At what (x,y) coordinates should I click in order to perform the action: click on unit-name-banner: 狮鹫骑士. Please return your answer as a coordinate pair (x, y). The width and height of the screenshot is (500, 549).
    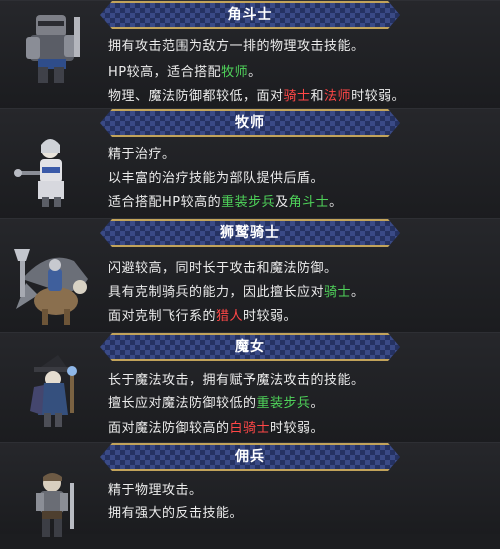
    Looking at the image, I should click on (250, 233).